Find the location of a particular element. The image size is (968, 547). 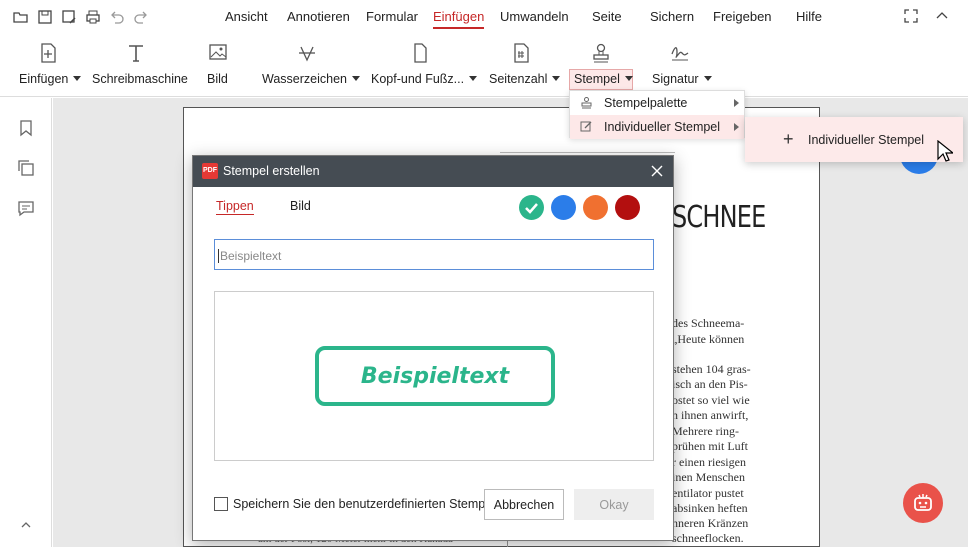

pages-icon is located at coordinates (26, 168).